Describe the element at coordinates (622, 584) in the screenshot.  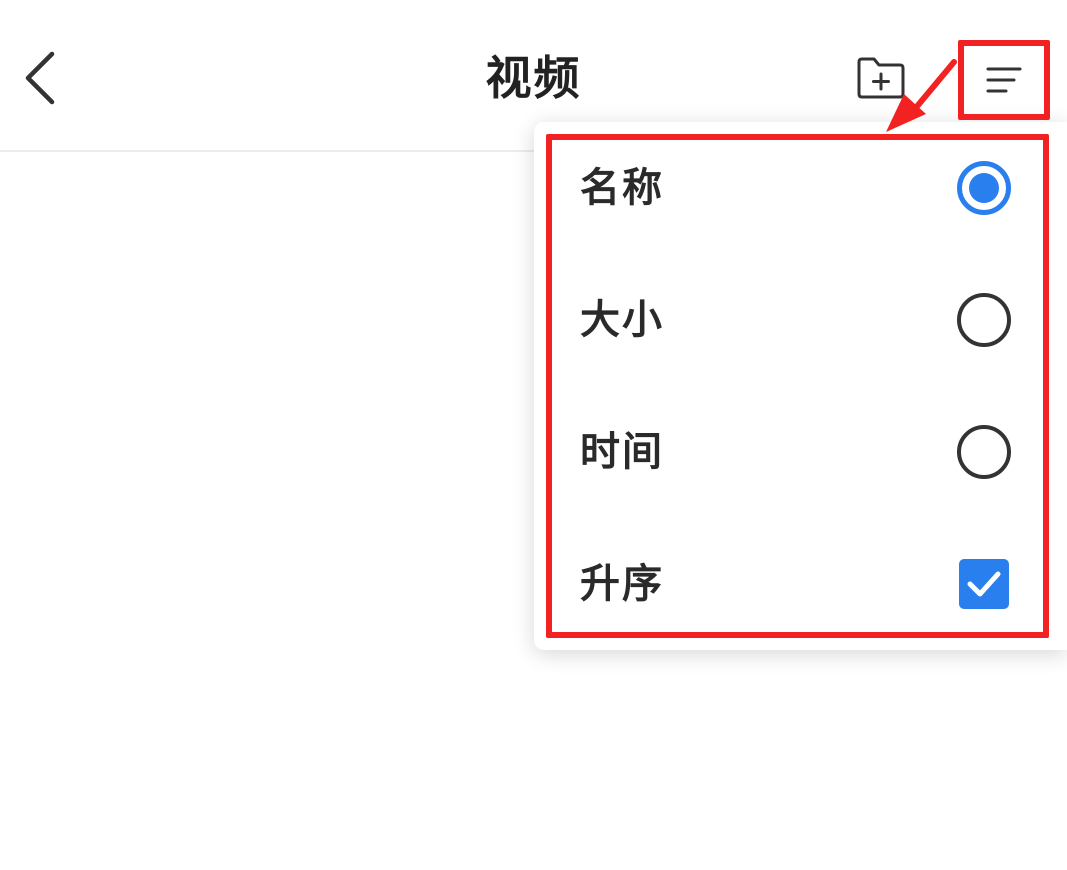
I see `sort-option-label: 升序` at that location.